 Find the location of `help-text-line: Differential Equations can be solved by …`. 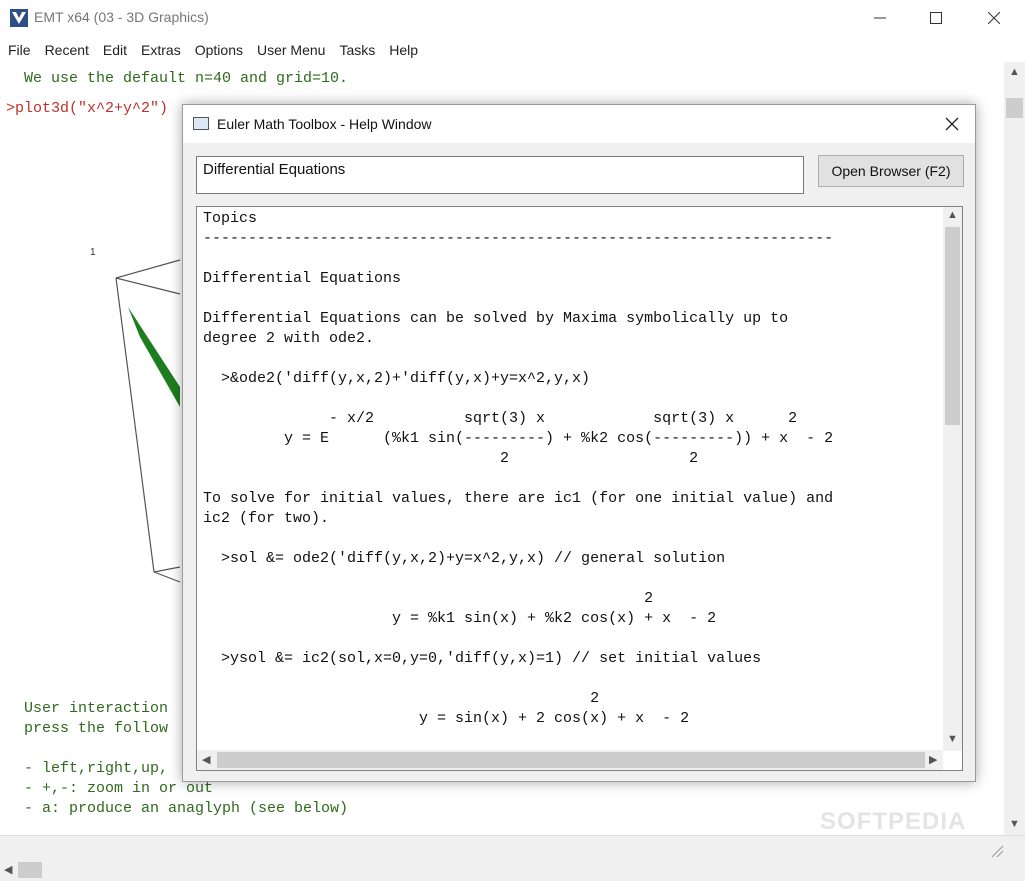

help-text-line: Differential Equations can be solved by … is located at coordinates (496, 318).